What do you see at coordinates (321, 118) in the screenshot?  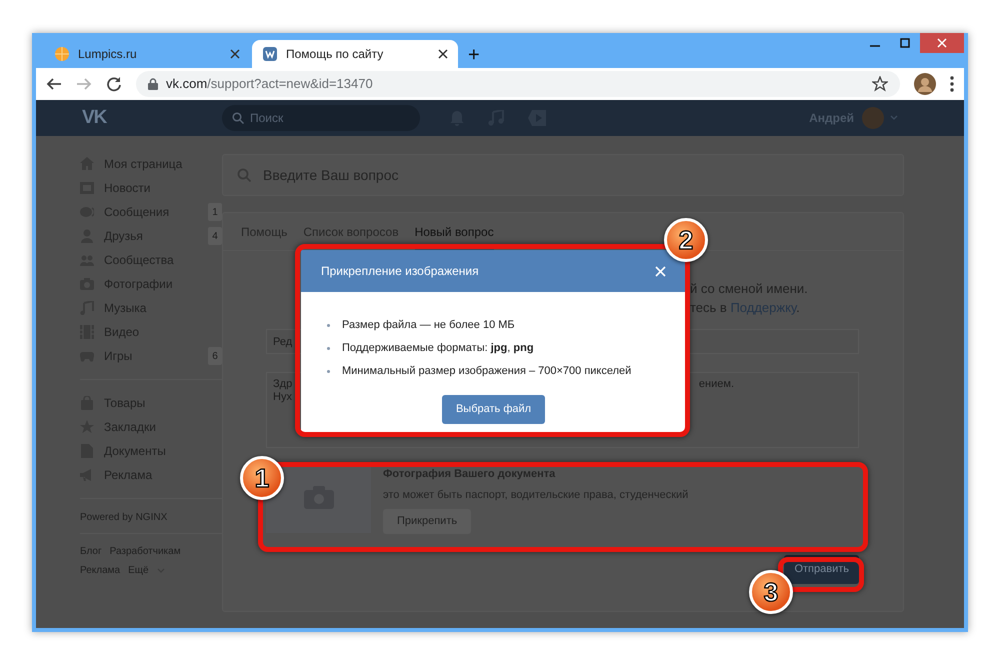 I see `search-field: Поиск` at bounding box center [321, 118].